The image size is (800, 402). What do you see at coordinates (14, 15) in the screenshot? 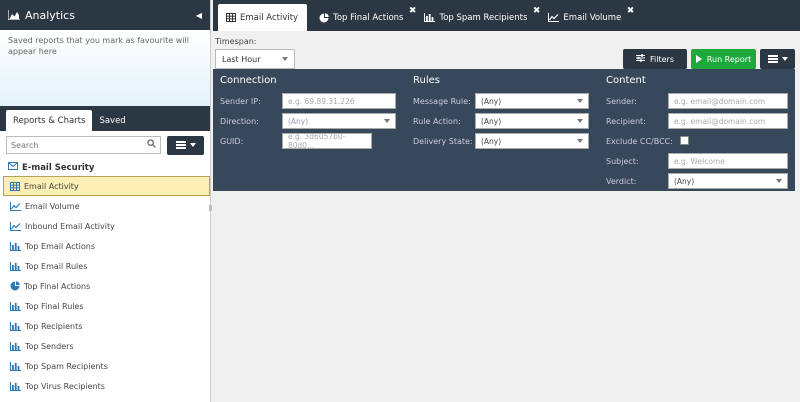
I see `area-chart-icon` at bounding box center [14, 15].